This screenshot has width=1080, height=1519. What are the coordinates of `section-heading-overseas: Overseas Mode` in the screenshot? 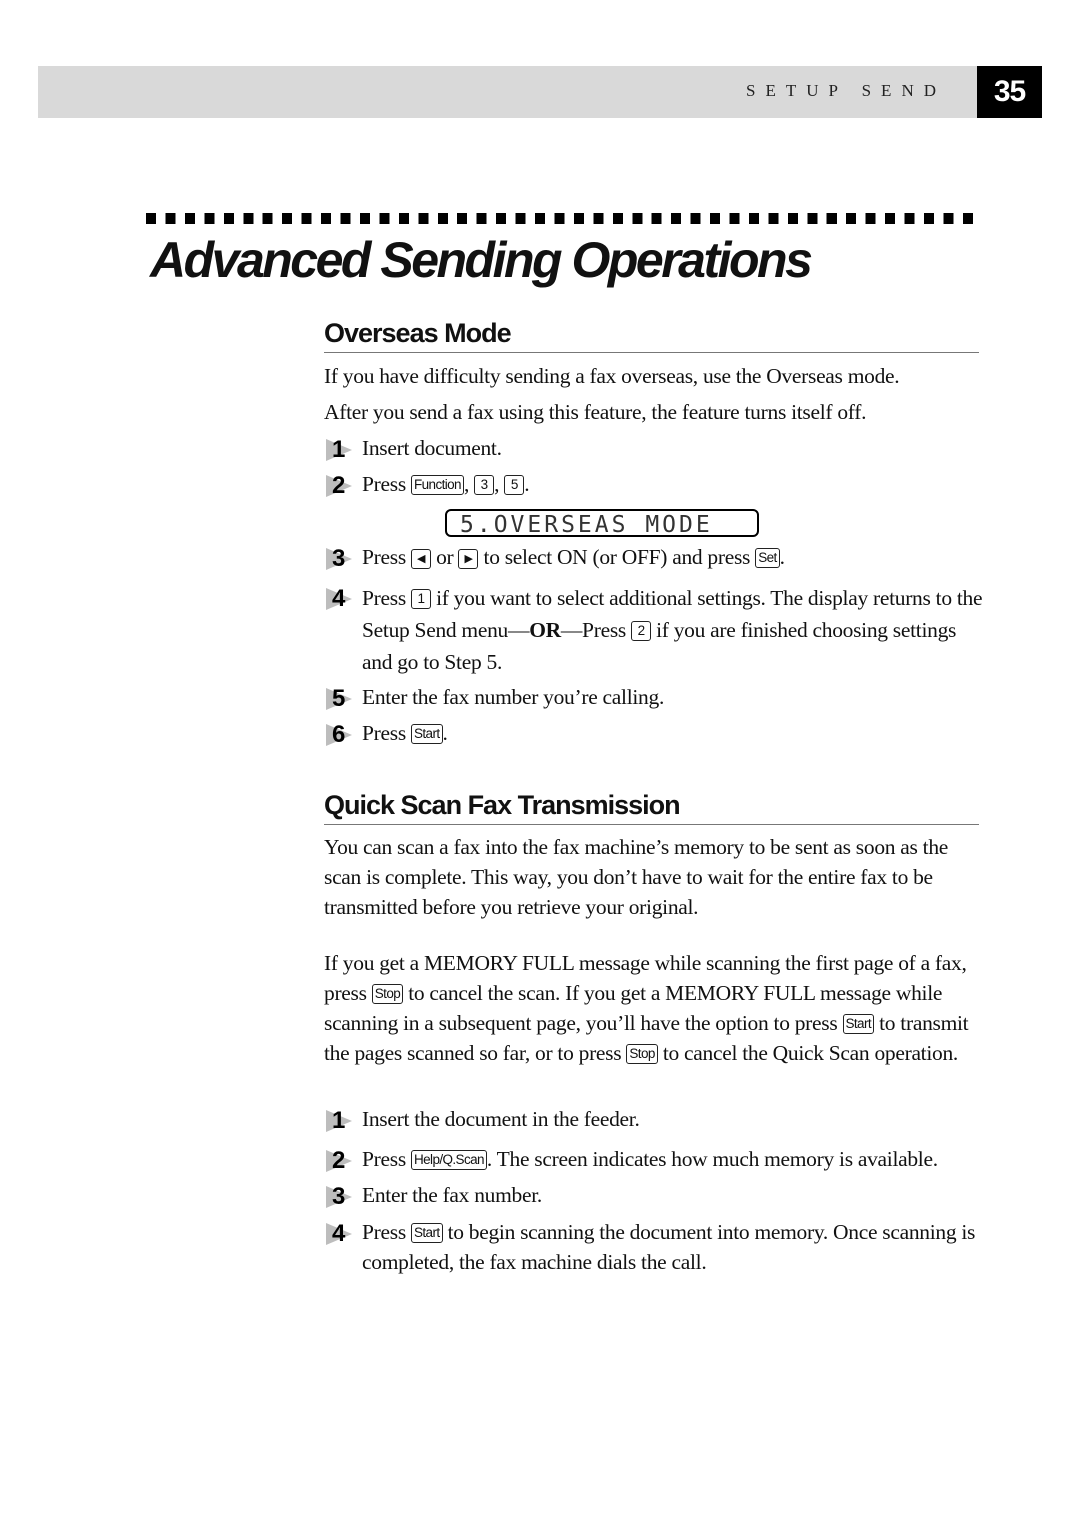 It's located at (651, 334).